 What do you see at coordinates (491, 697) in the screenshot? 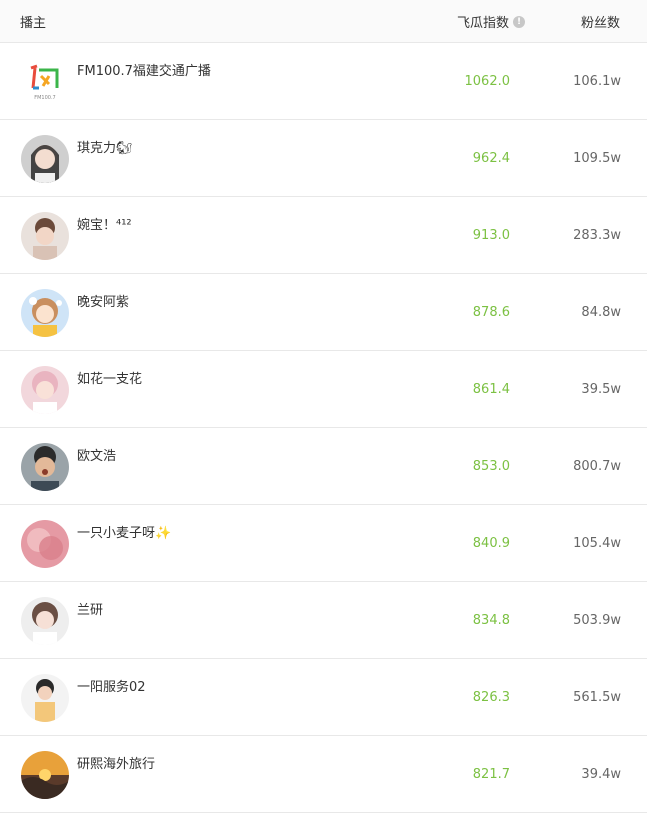
I see `feigua-index: 826.3` at bounding box center [491, 697].